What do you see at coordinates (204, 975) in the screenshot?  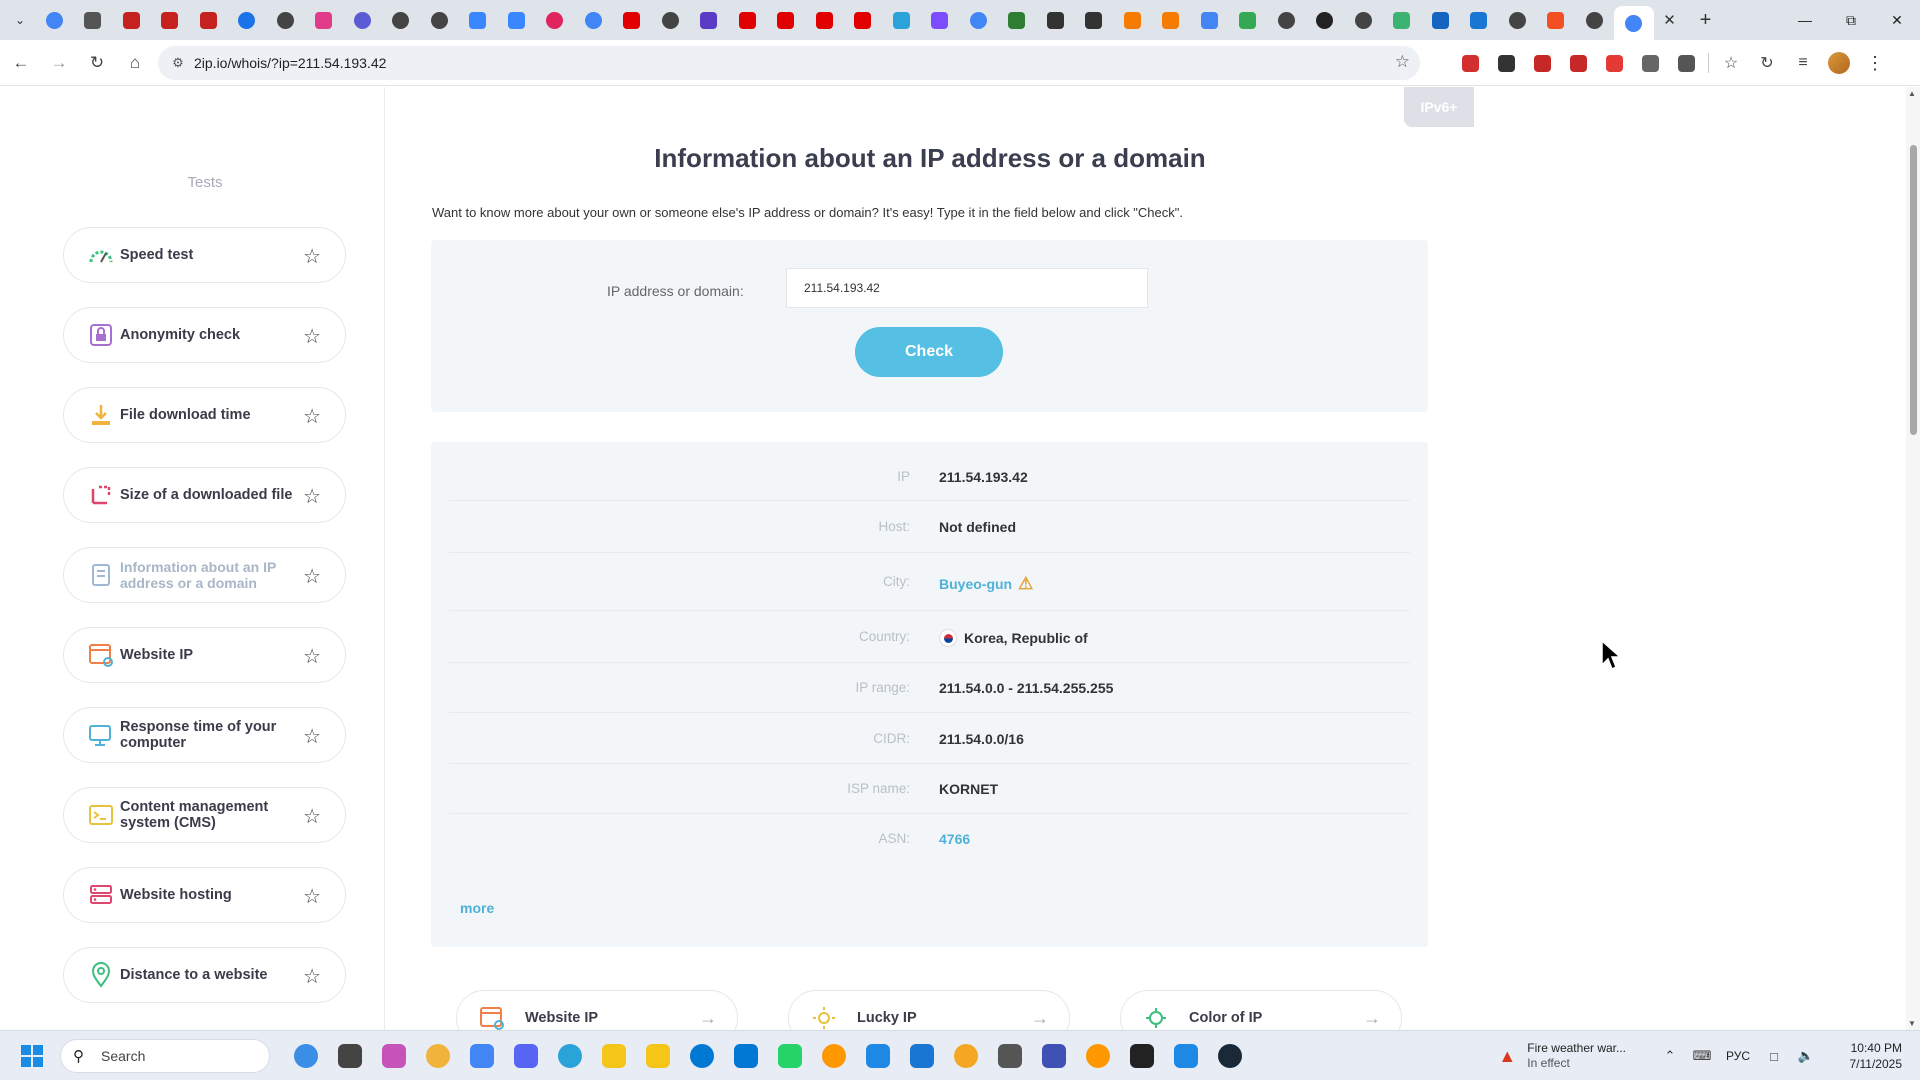 I see `sidebar-item: Distance to a website ☆` at bounding box center [204, 975].